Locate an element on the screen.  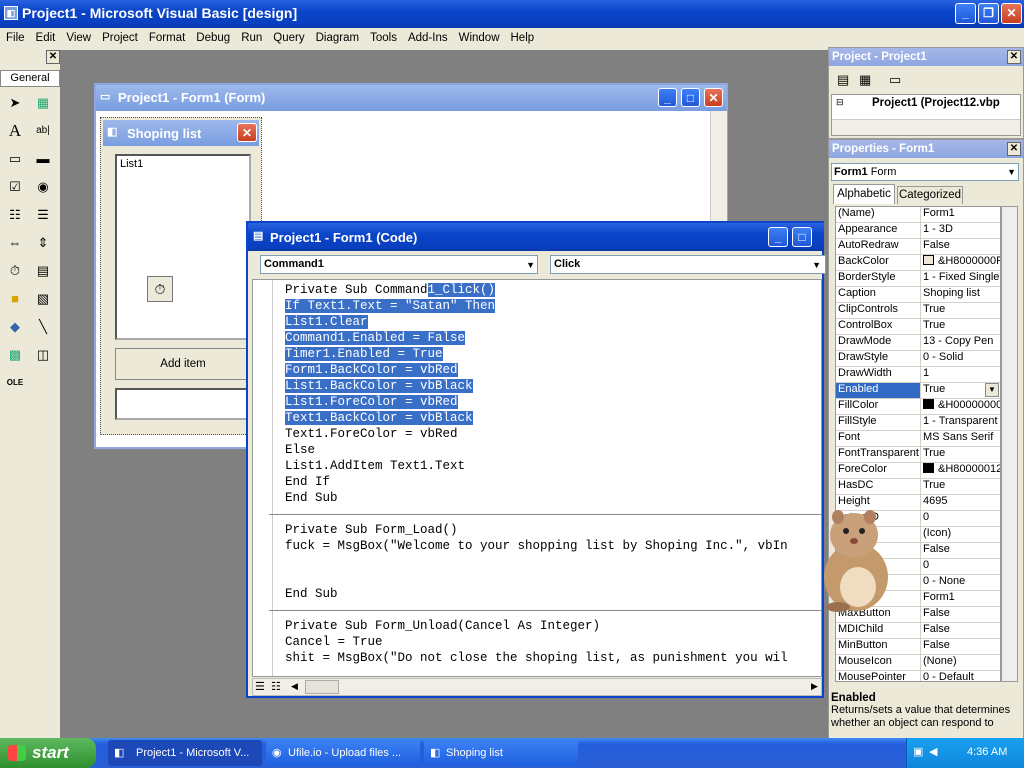
property-row: FillColor &H00000000 is located at coordinates (918, 407).